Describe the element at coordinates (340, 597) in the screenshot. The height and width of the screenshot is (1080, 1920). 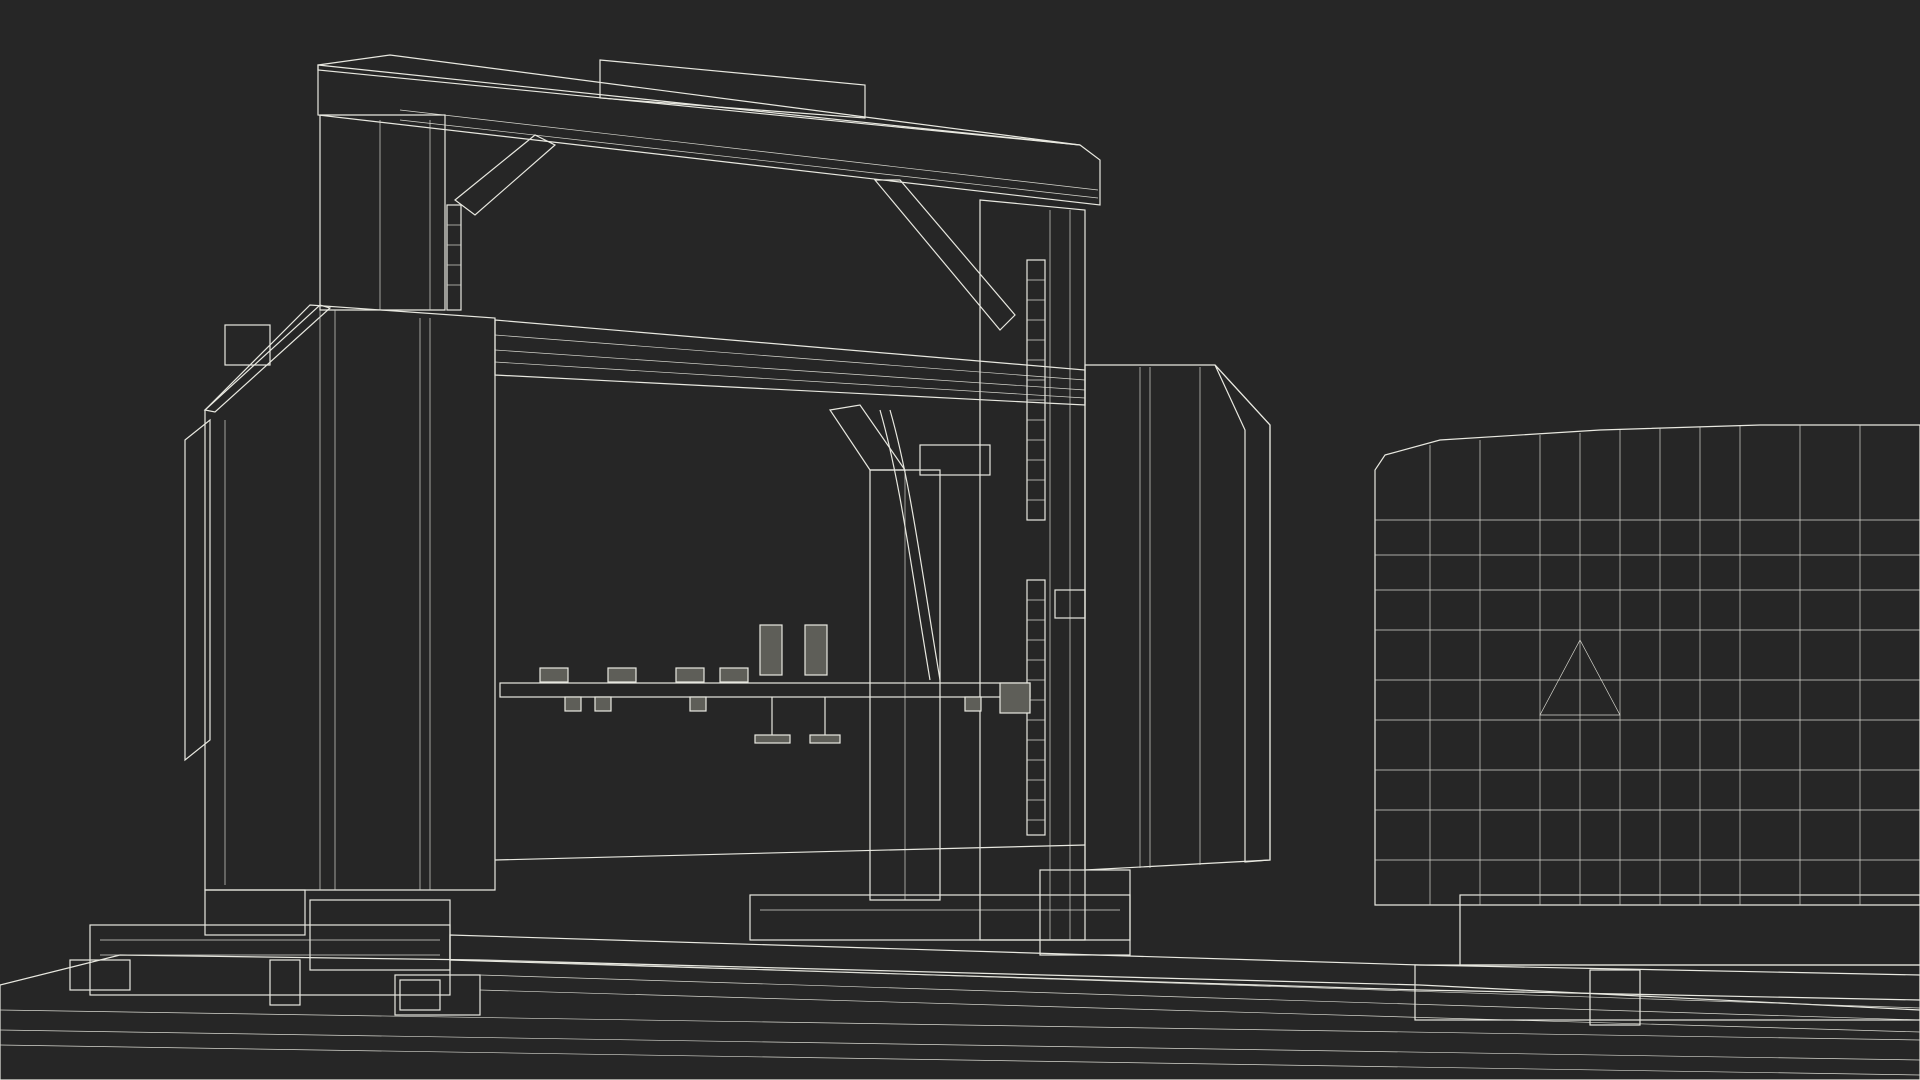
I see `left-wheel-housing` at that location.